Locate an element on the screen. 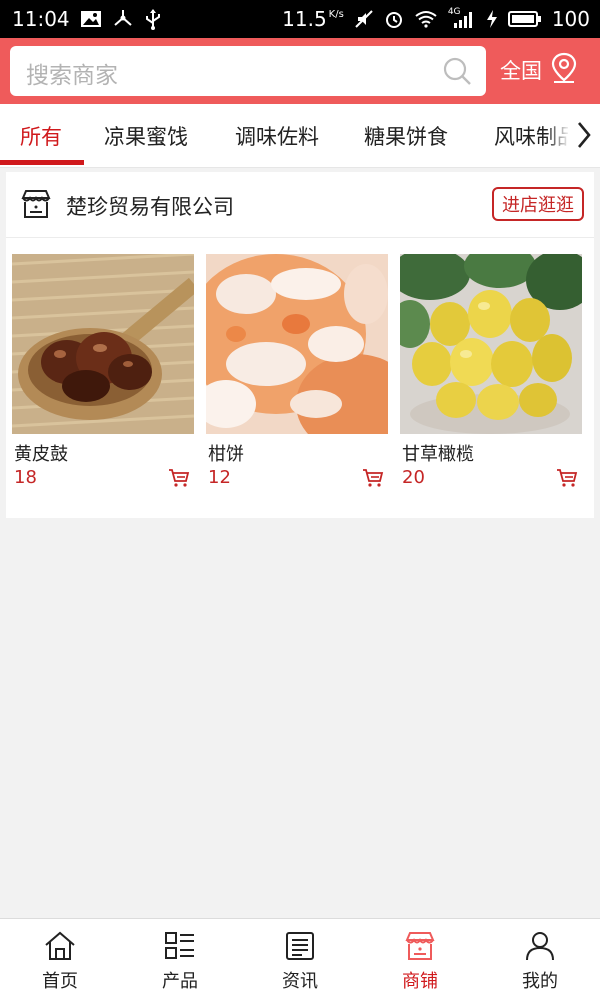  nav-home: 首页 is located at coordinates (60, 959).